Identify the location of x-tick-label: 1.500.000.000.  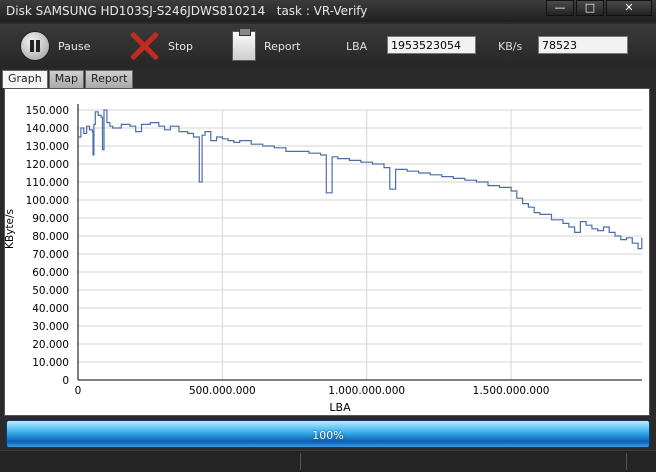
(511, 391).